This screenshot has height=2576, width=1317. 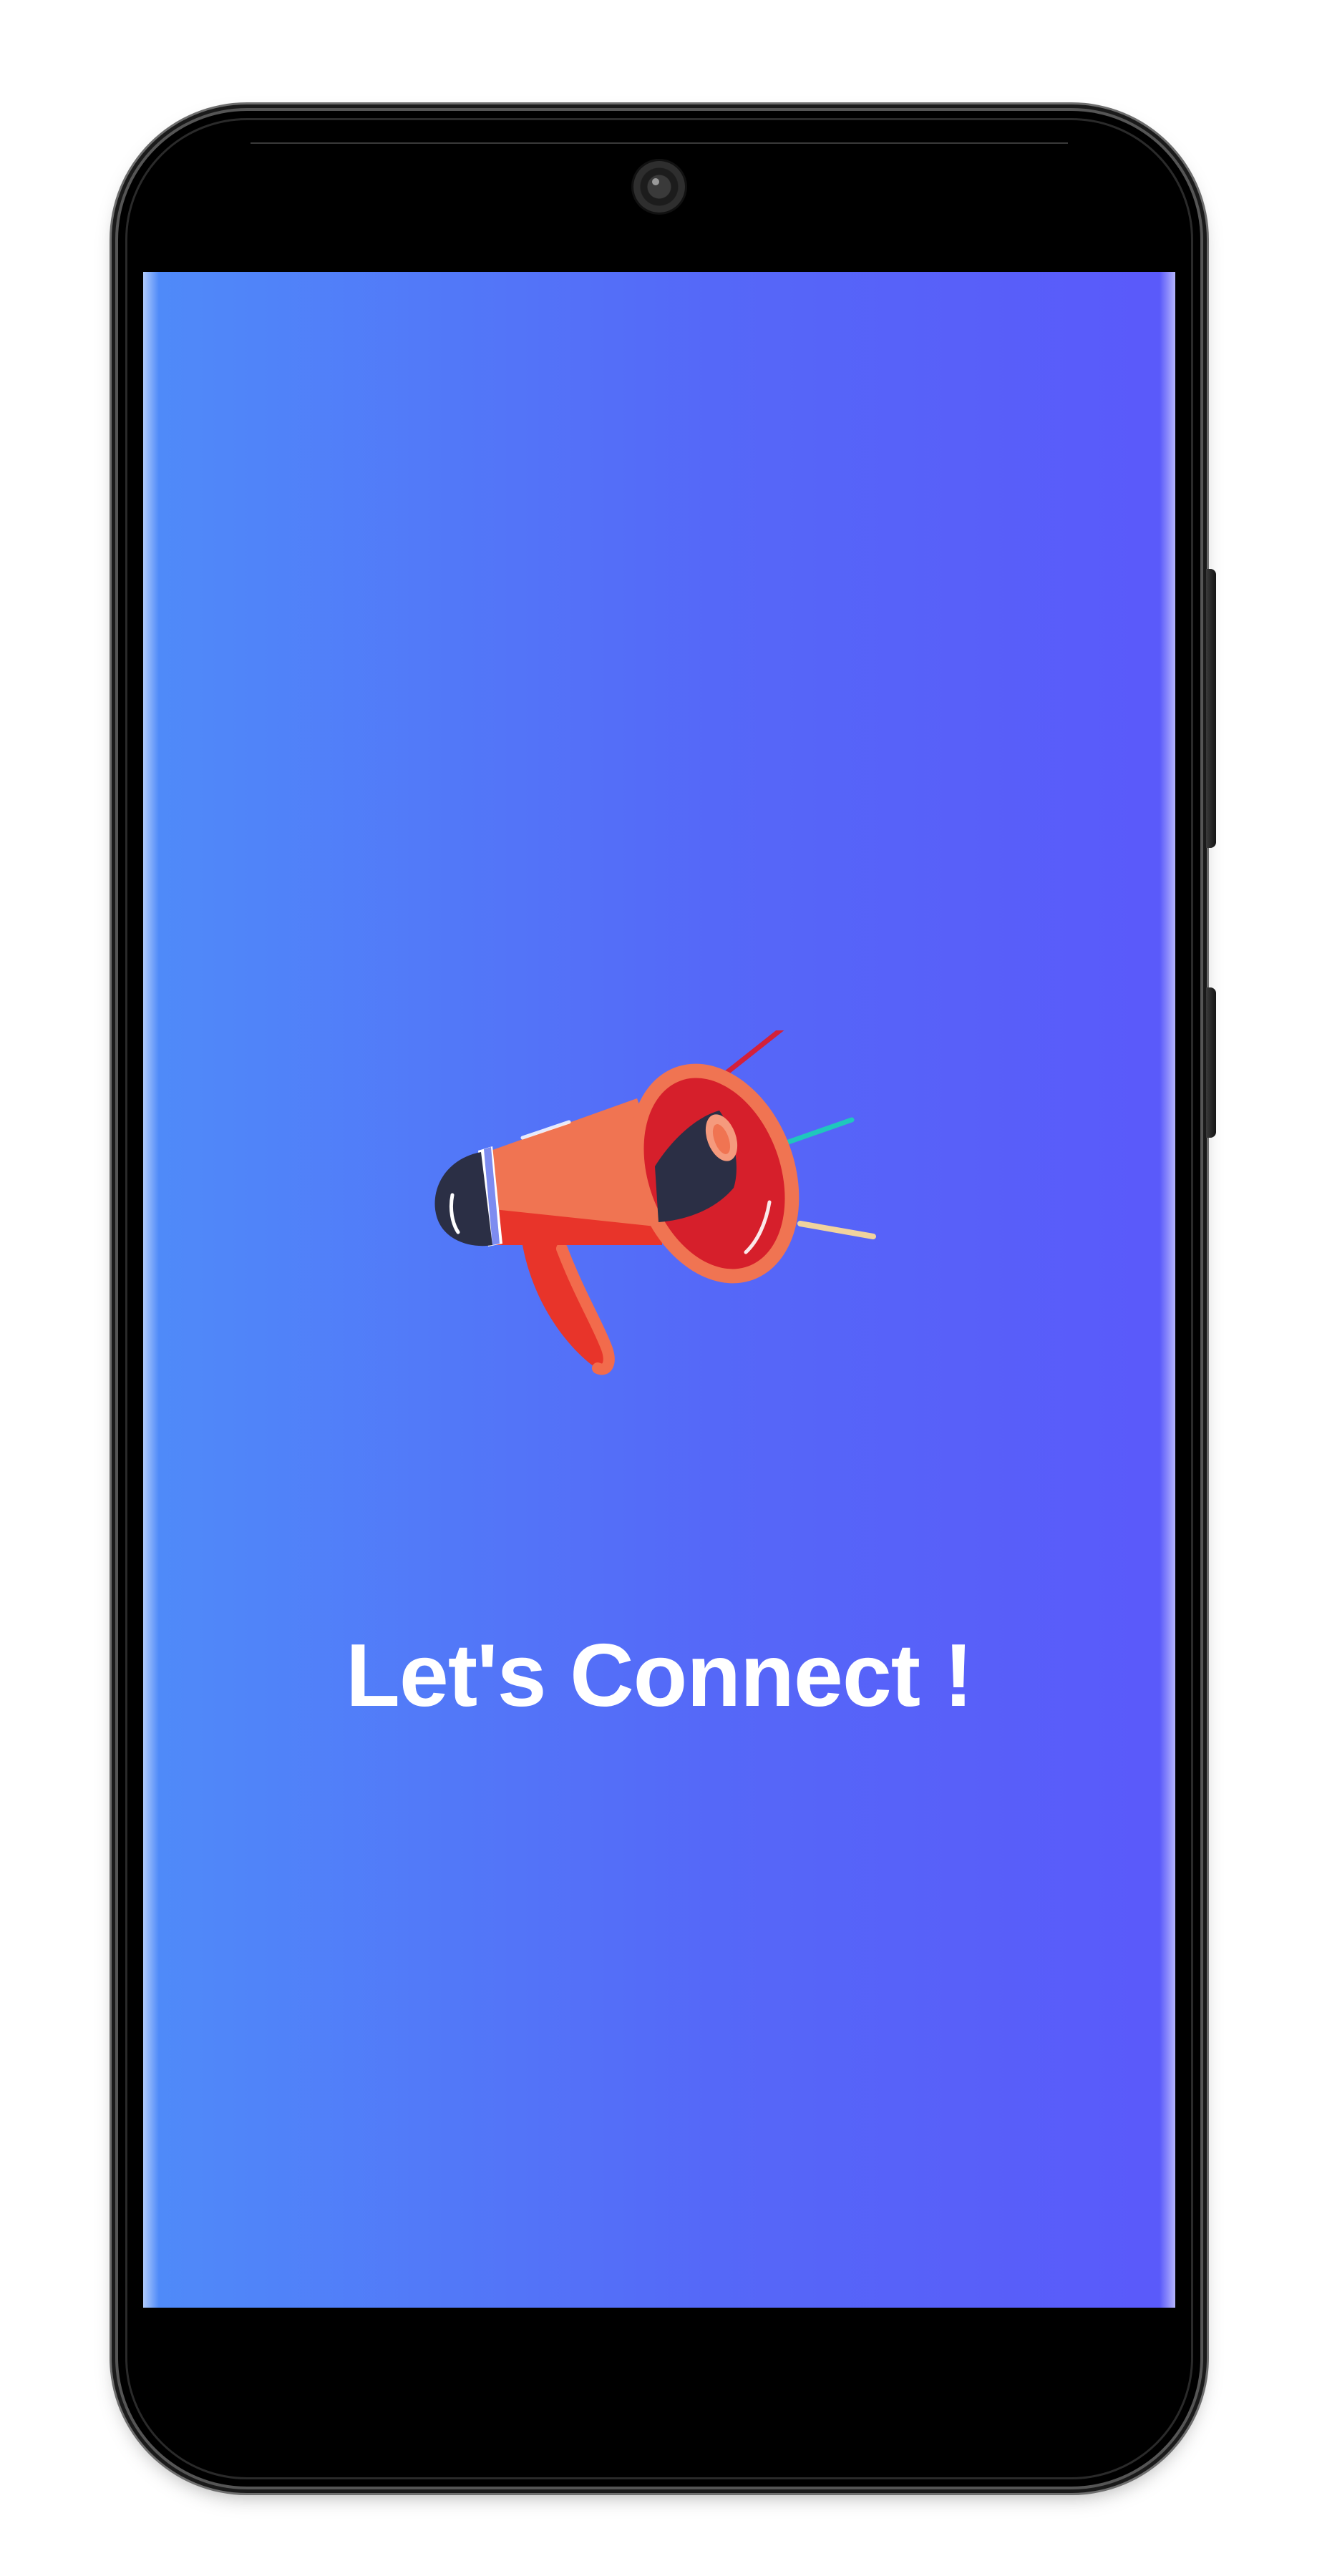 What do you see at coordinates (1211, 1062) in the screenshot?
I see `power-button` at bounding box center [1211, 1062].